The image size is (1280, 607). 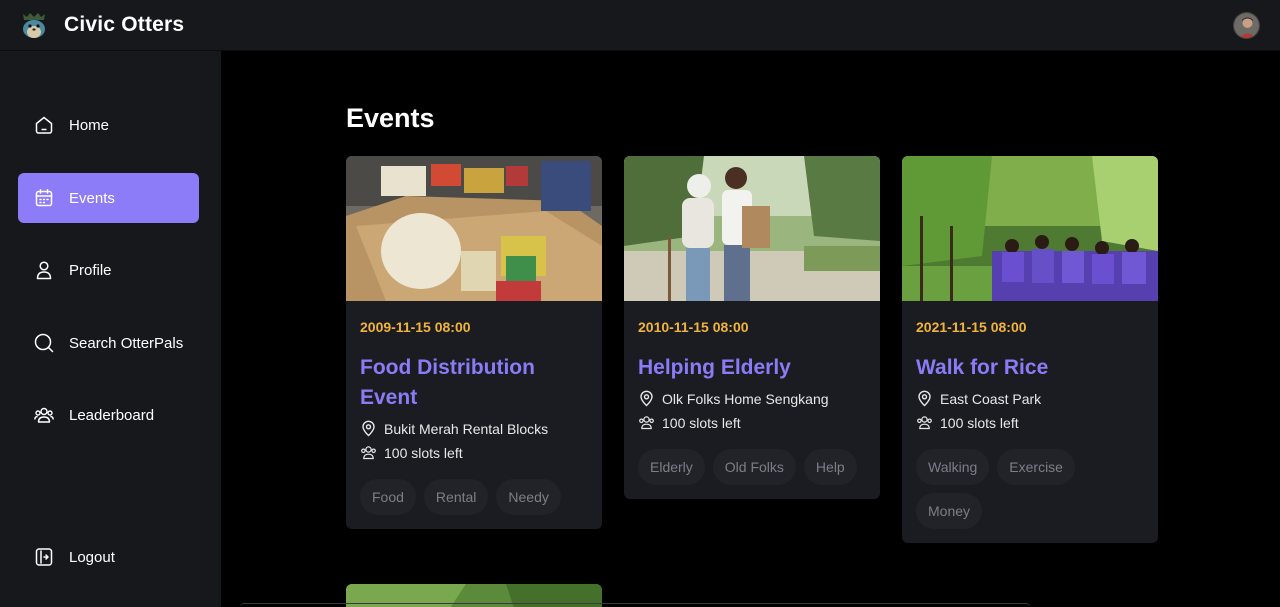 I want to click on home-icon, so click(x=44, y=125).